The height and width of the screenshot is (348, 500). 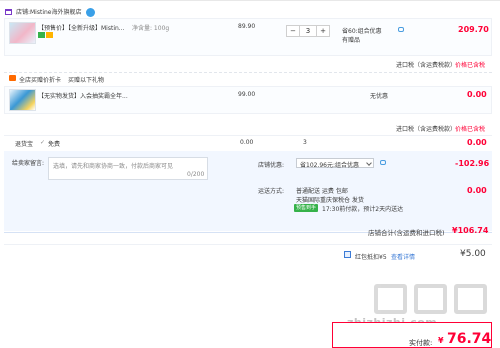 What do you see at coordinates (305, 142) in the screenshot?
I see `return-insurance-qty: 3` at bounding box center [305, 142].